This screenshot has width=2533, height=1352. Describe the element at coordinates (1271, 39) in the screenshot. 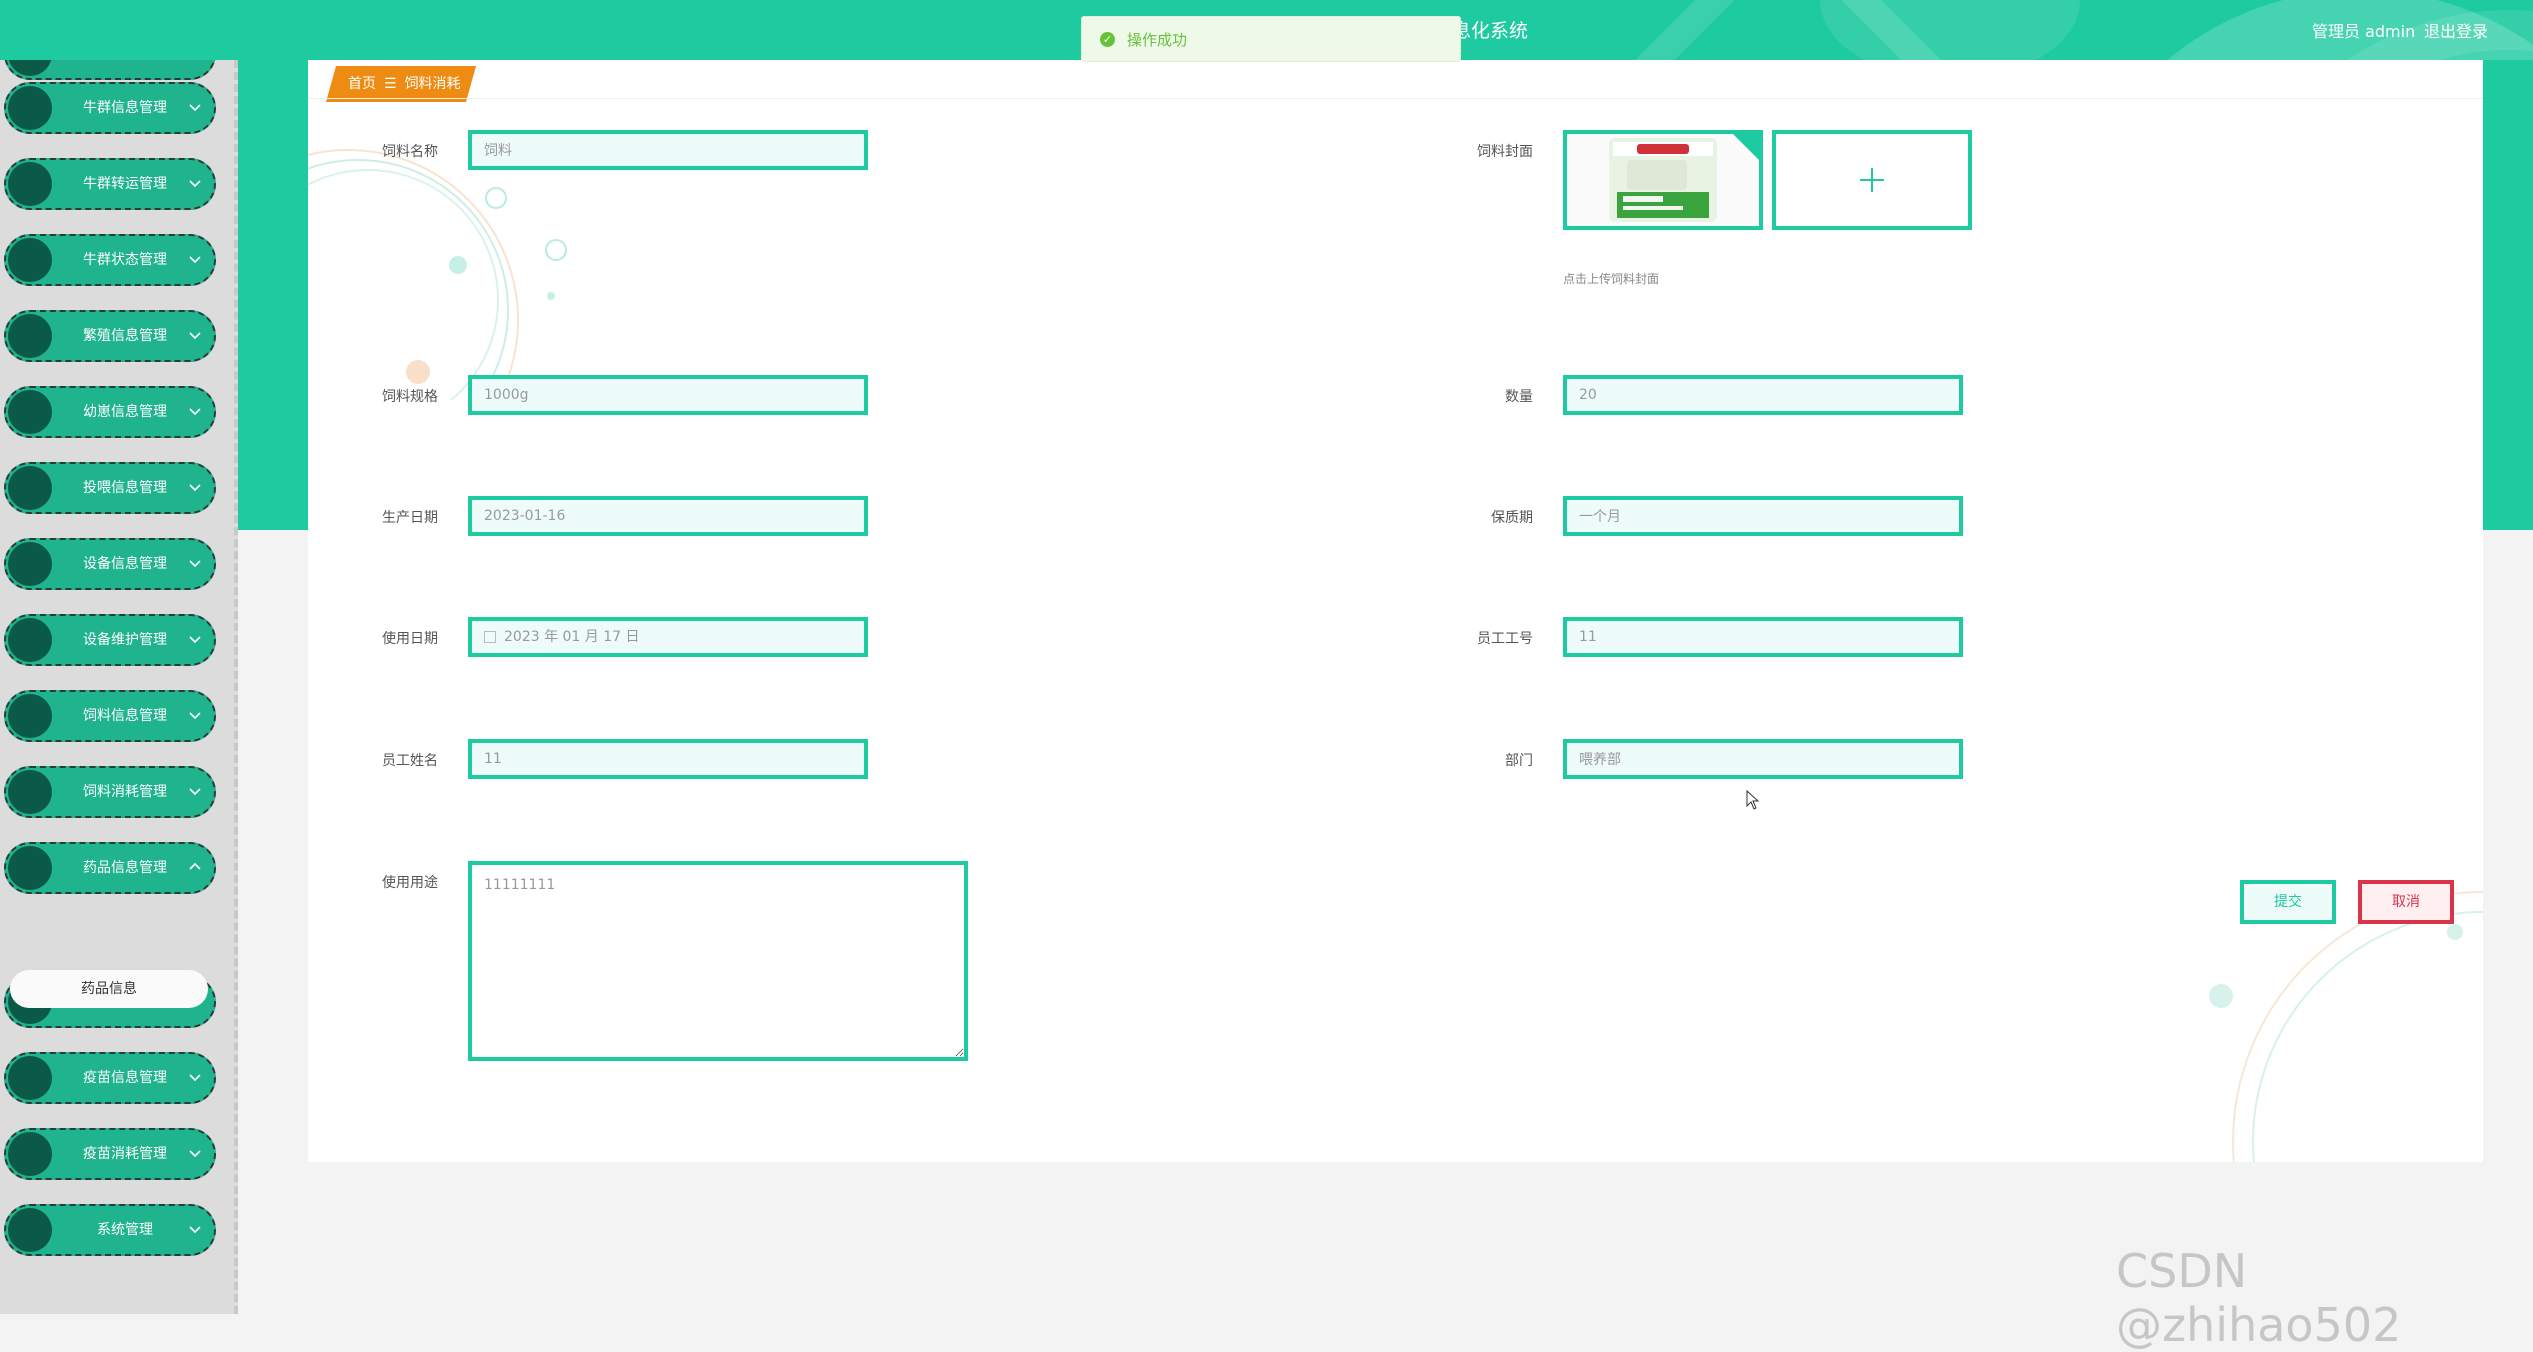

I see `success-toast: ✓ 操作成功` at that location.